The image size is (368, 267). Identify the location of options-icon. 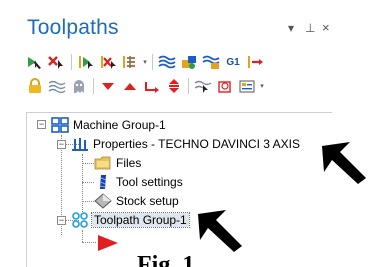
(247, 86).